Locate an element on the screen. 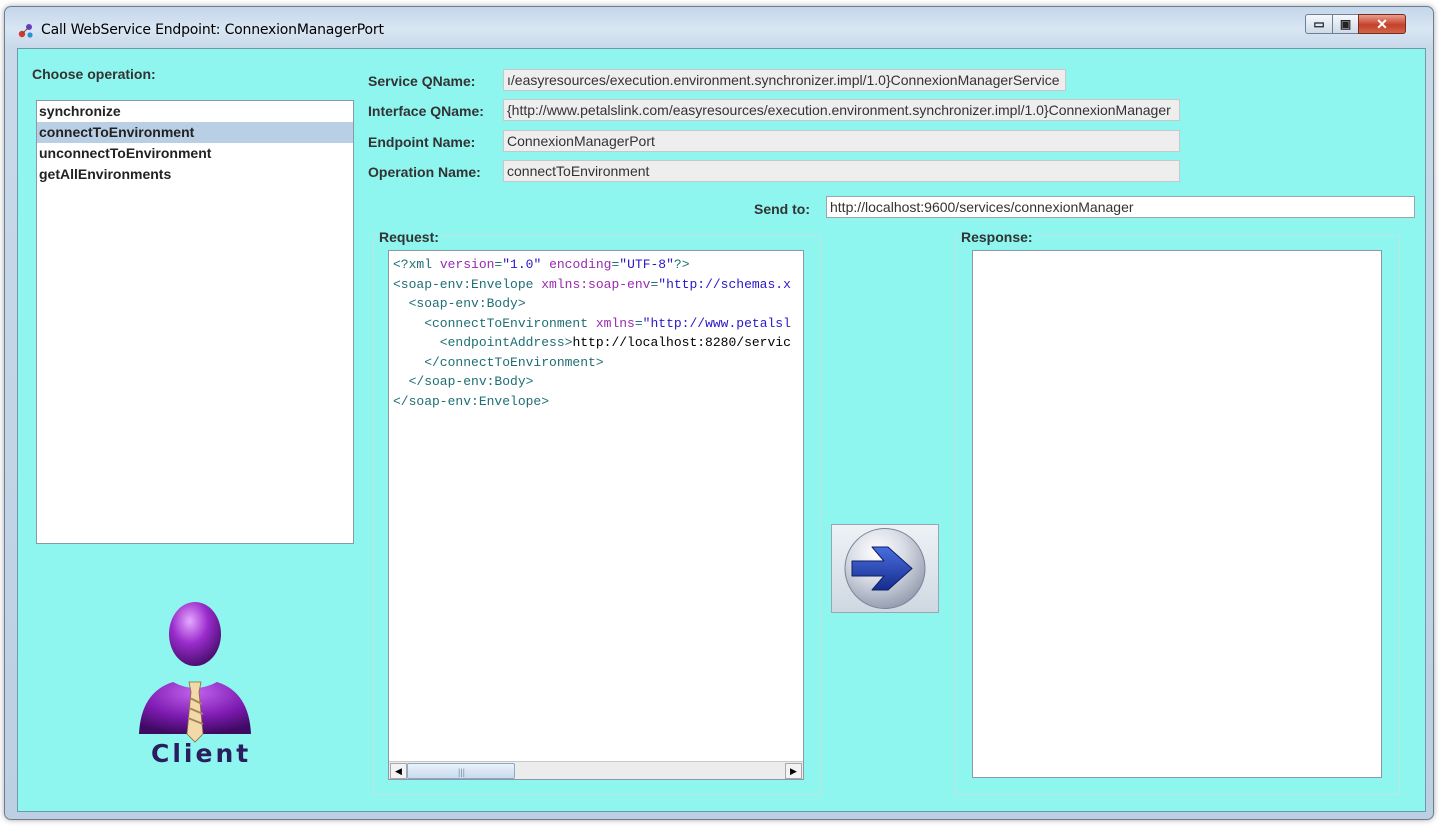 Image resolution: width=1439 pixels, height=829 pixels. interface-qname-label: Interface QName: is located at coordinates (426, 111).